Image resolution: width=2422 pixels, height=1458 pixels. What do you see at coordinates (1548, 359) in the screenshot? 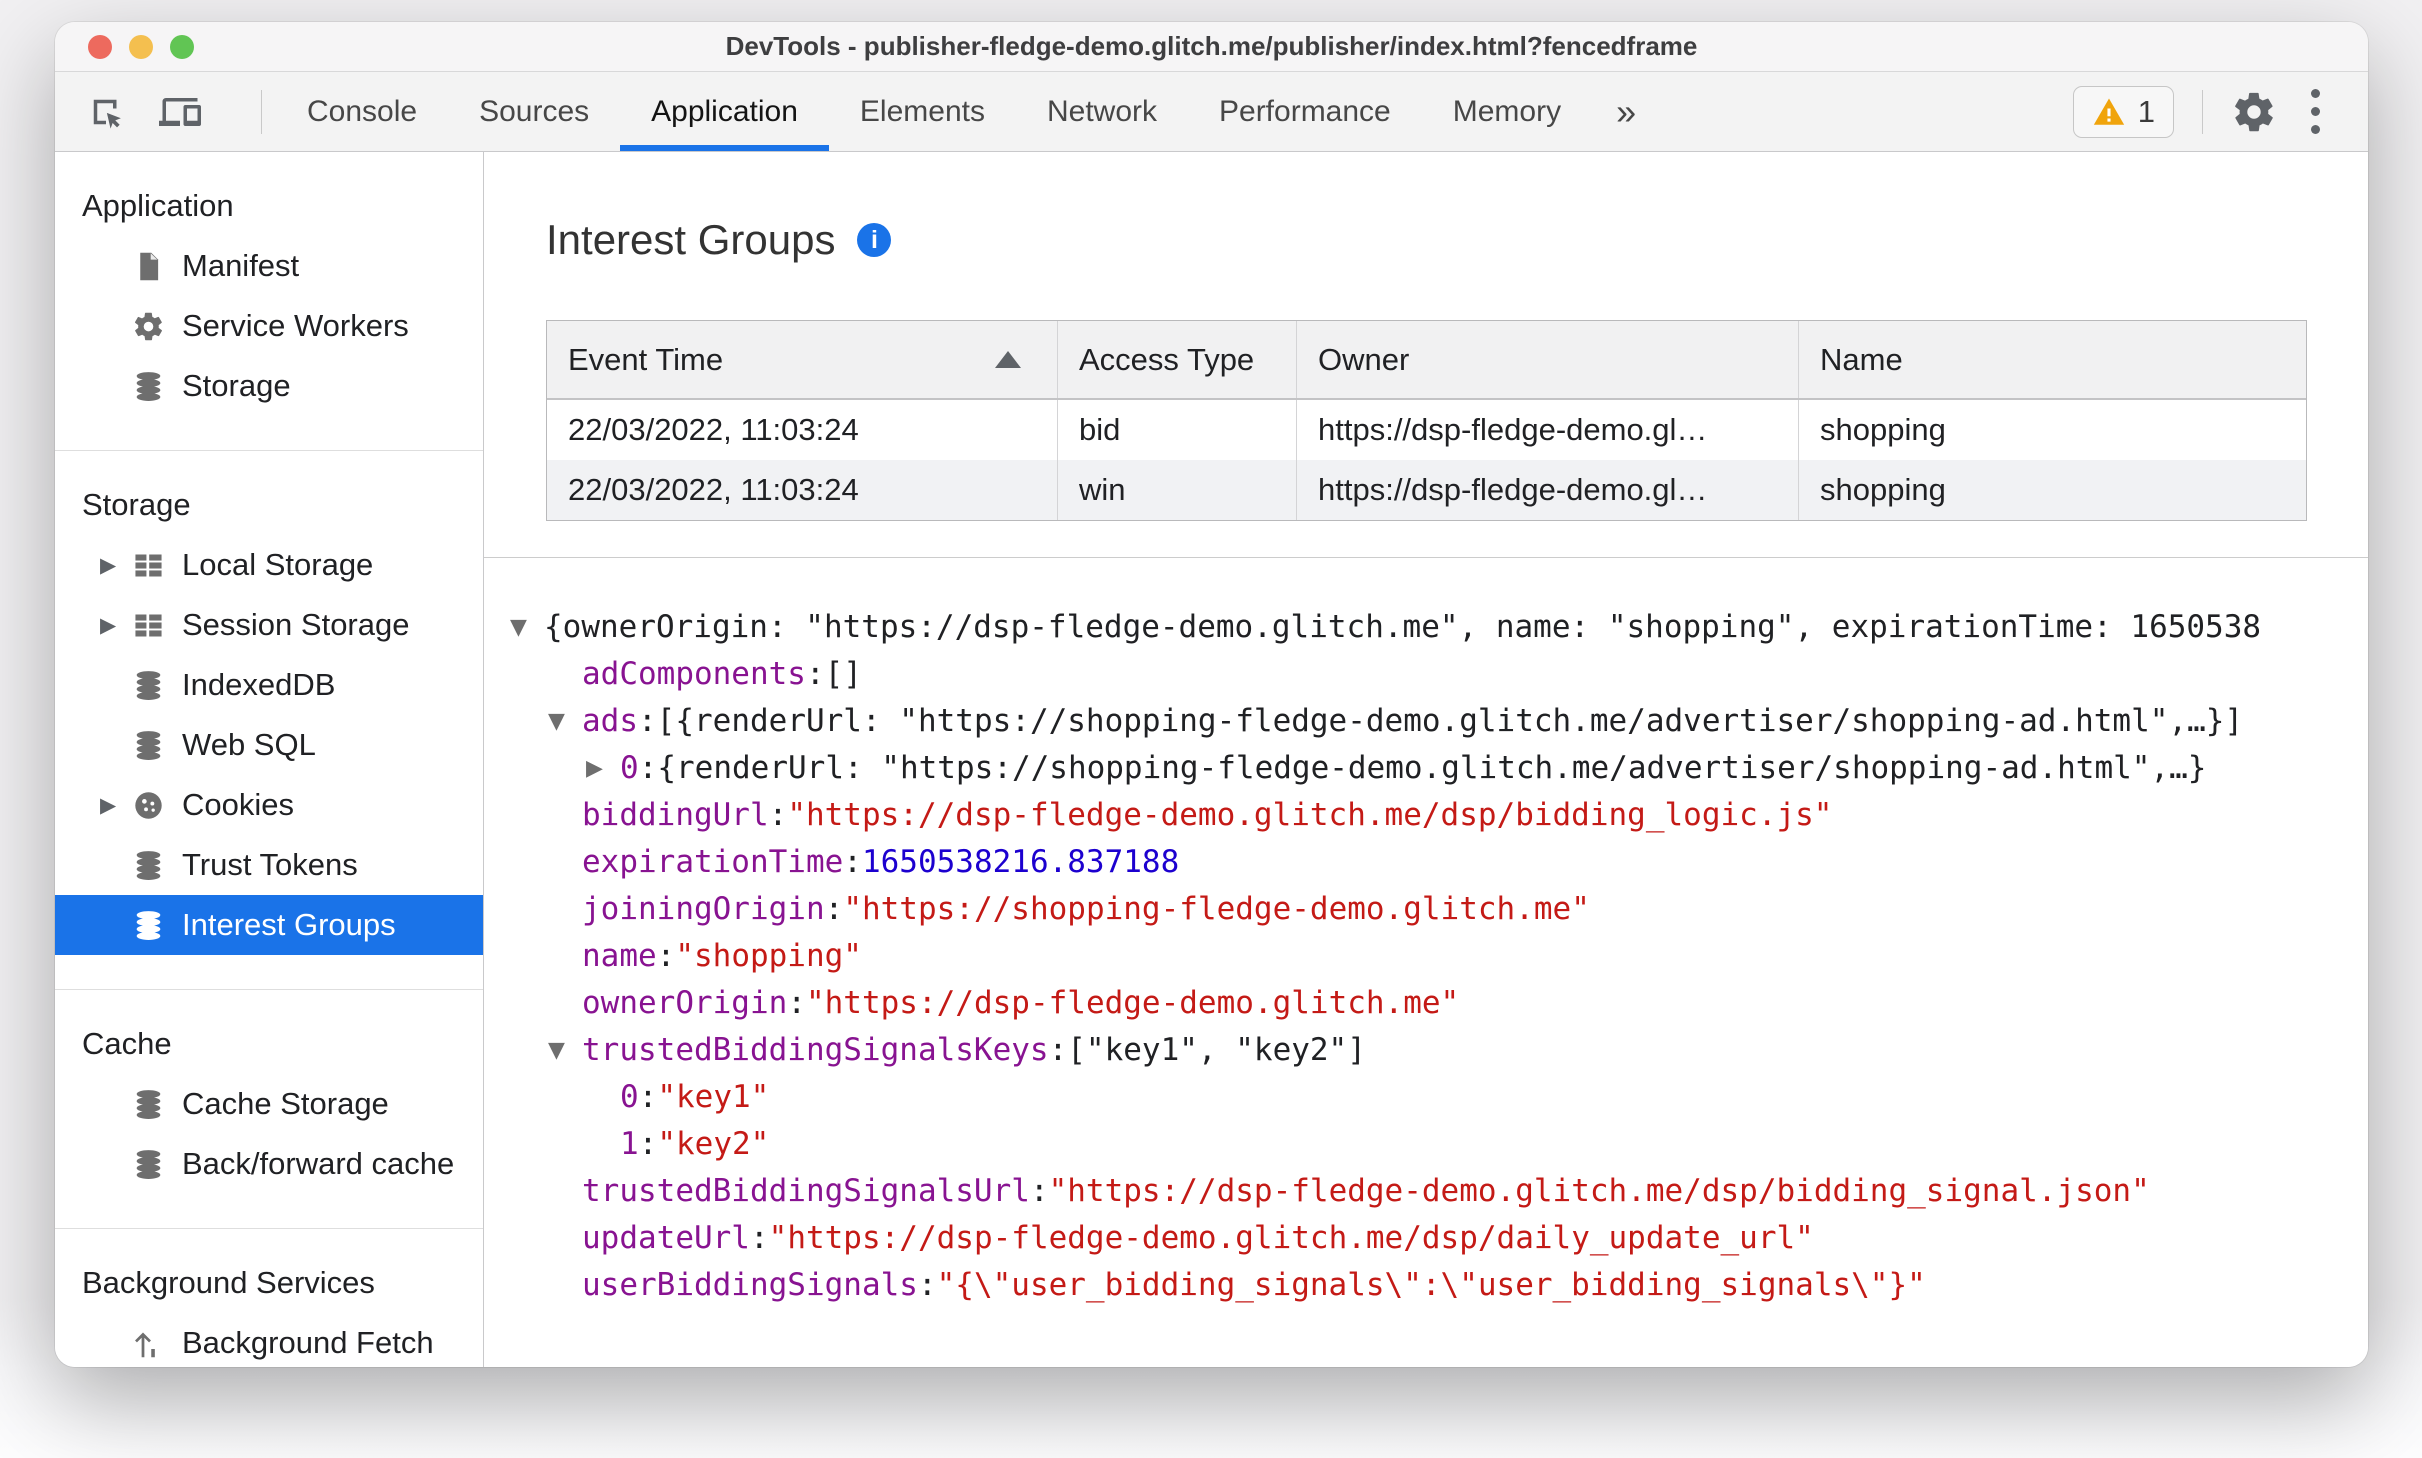
I see `column-header-owner: Owner` at bounding box center [1548, 359].